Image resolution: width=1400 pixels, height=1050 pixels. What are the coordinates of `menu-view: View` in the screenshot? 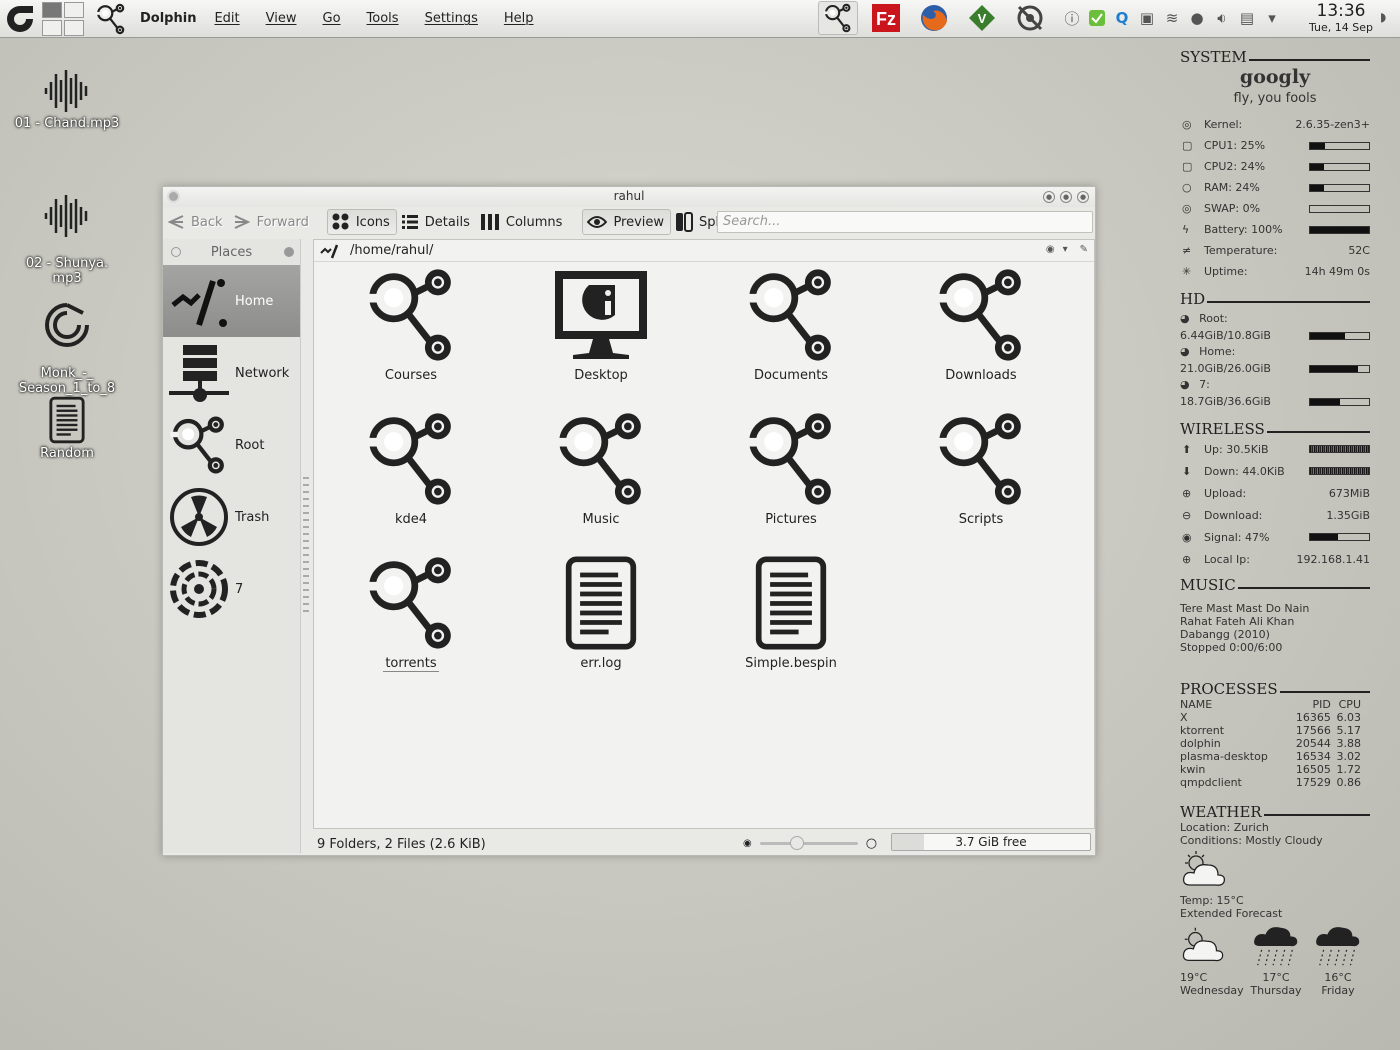 It's located at (281, 18).